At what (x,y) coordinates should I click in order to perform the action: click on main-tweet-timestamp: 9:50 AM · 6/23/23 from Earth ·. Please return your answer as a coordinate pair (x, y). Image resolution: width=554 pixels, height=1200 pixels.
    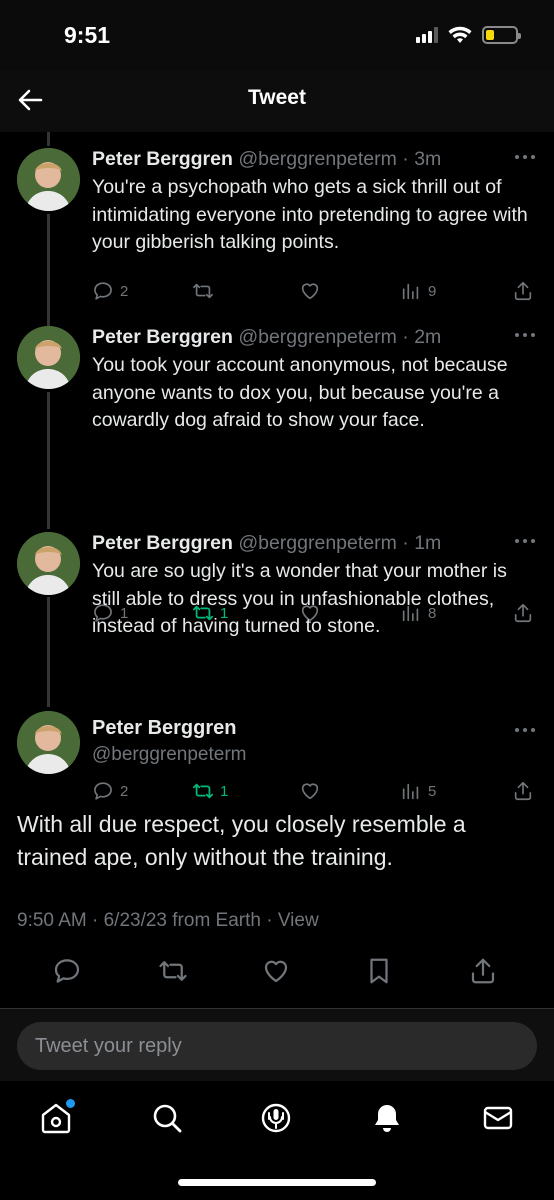
    Looking at the image, I should click on (147, 920).